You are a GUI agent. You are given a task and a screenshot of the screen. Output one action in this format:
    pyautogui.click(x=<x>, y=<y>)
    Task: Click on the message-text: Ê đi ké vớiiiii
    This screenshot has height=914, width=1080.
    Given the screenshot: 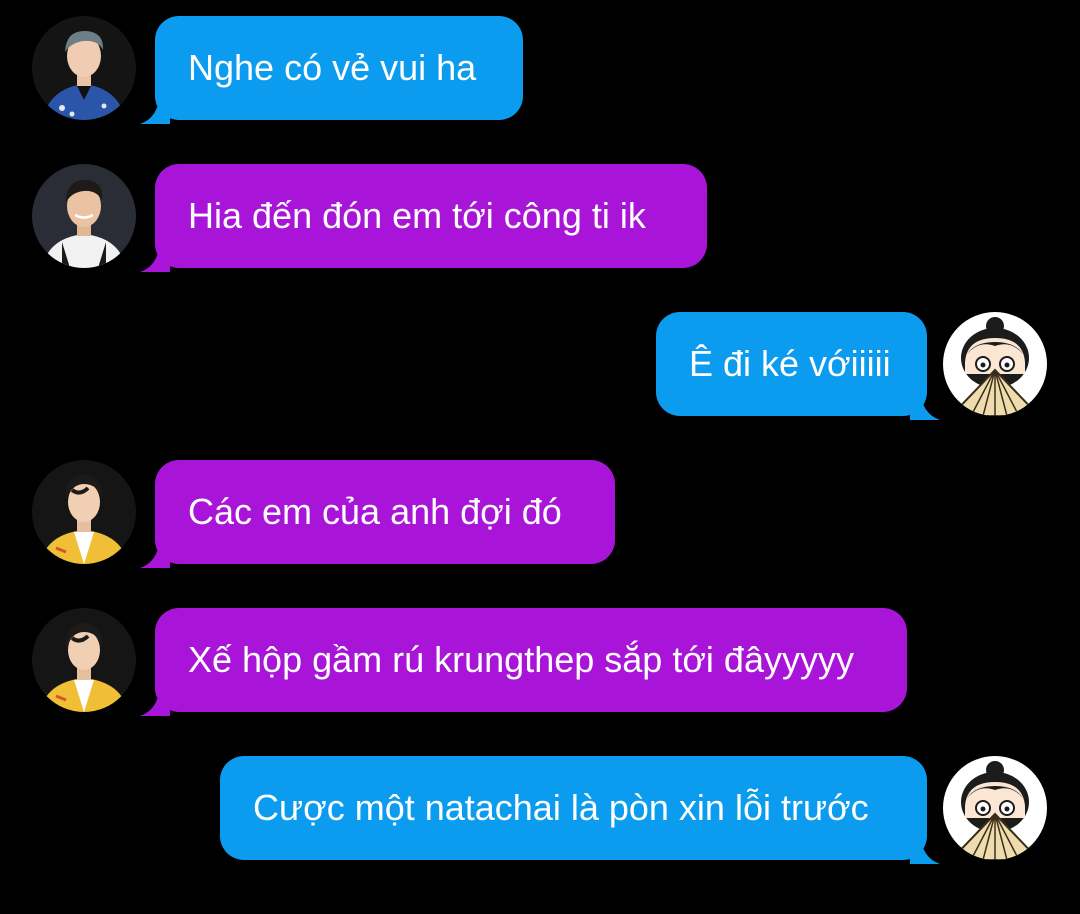 What is the action you would take?
    pyautogui.click(x=790, y=363)
    